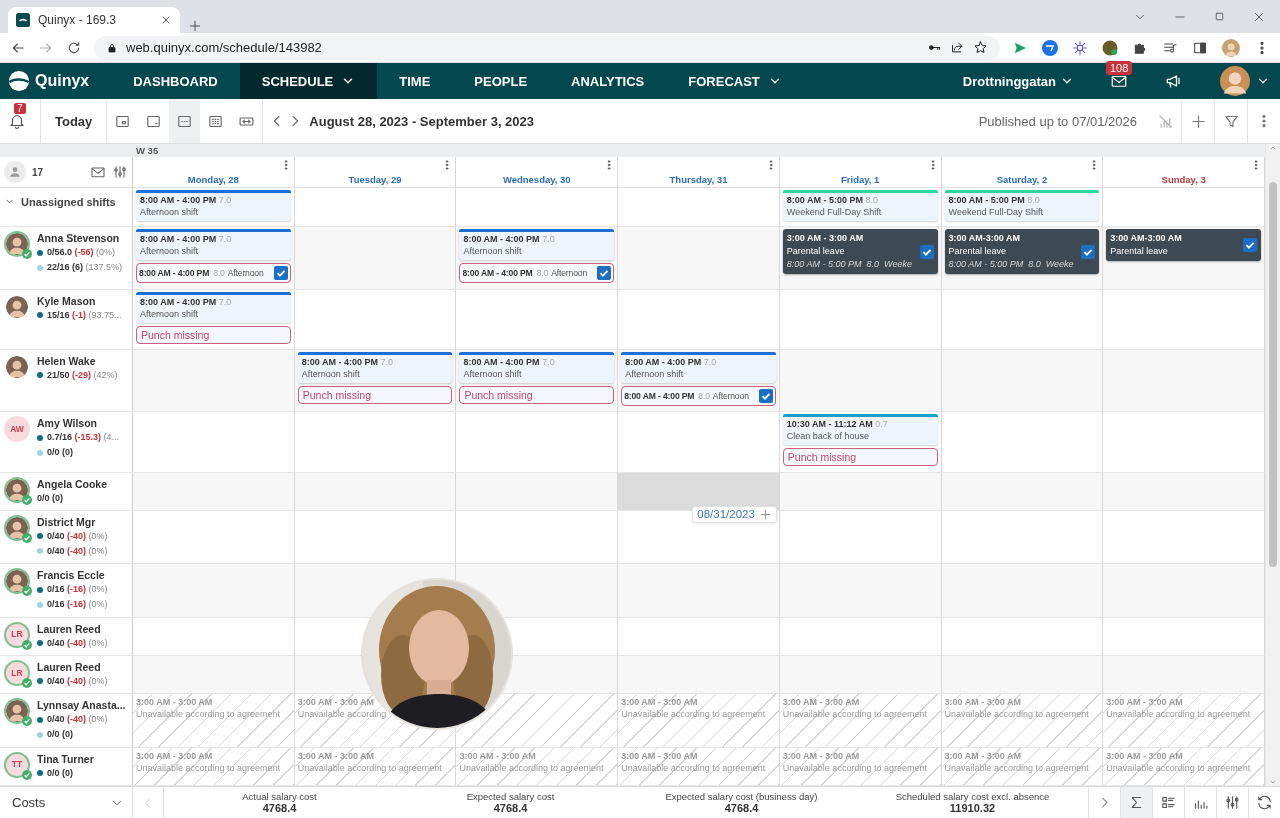  I want to click on leave-card: 3:00 AM-3:00 AM Parental leave, so click(1183, 245).